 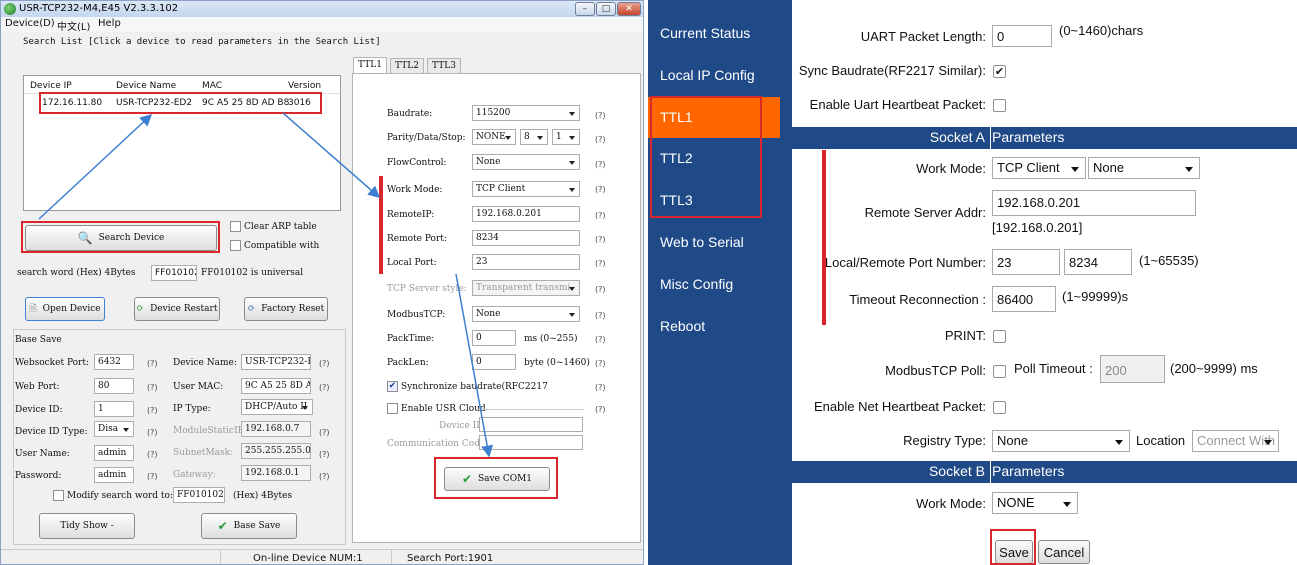 What do you see at coordinates (944, 440) in the screenshot?
I see `registry-type-label: Registry Type:` at bounding box center [944, 440].